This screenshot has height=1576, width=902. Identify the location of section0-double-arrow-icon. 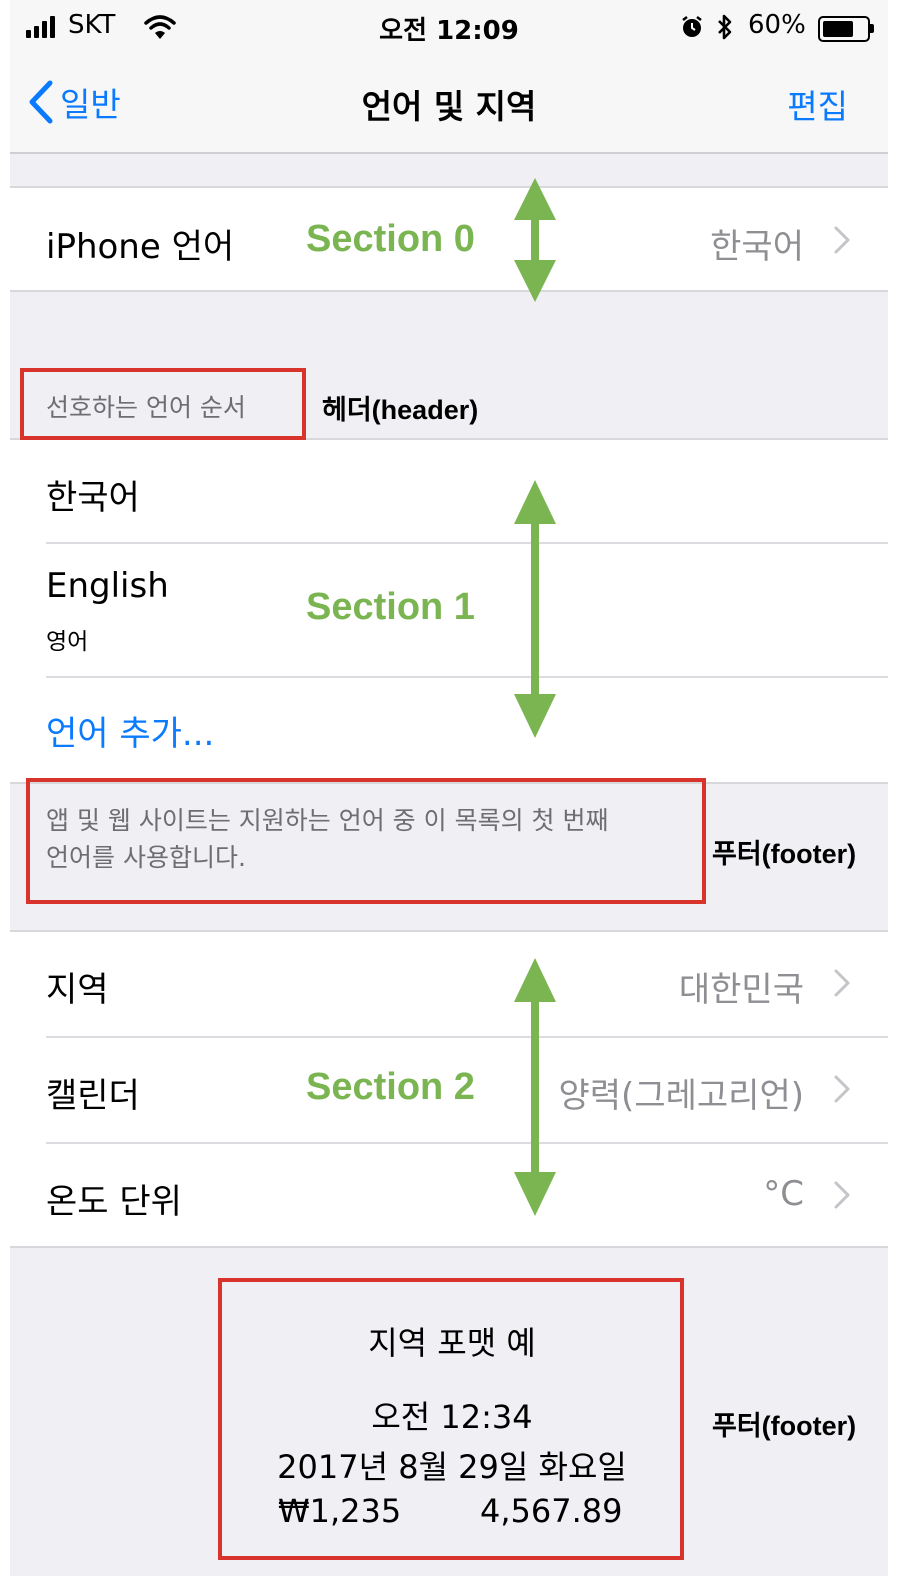
(535, 240).